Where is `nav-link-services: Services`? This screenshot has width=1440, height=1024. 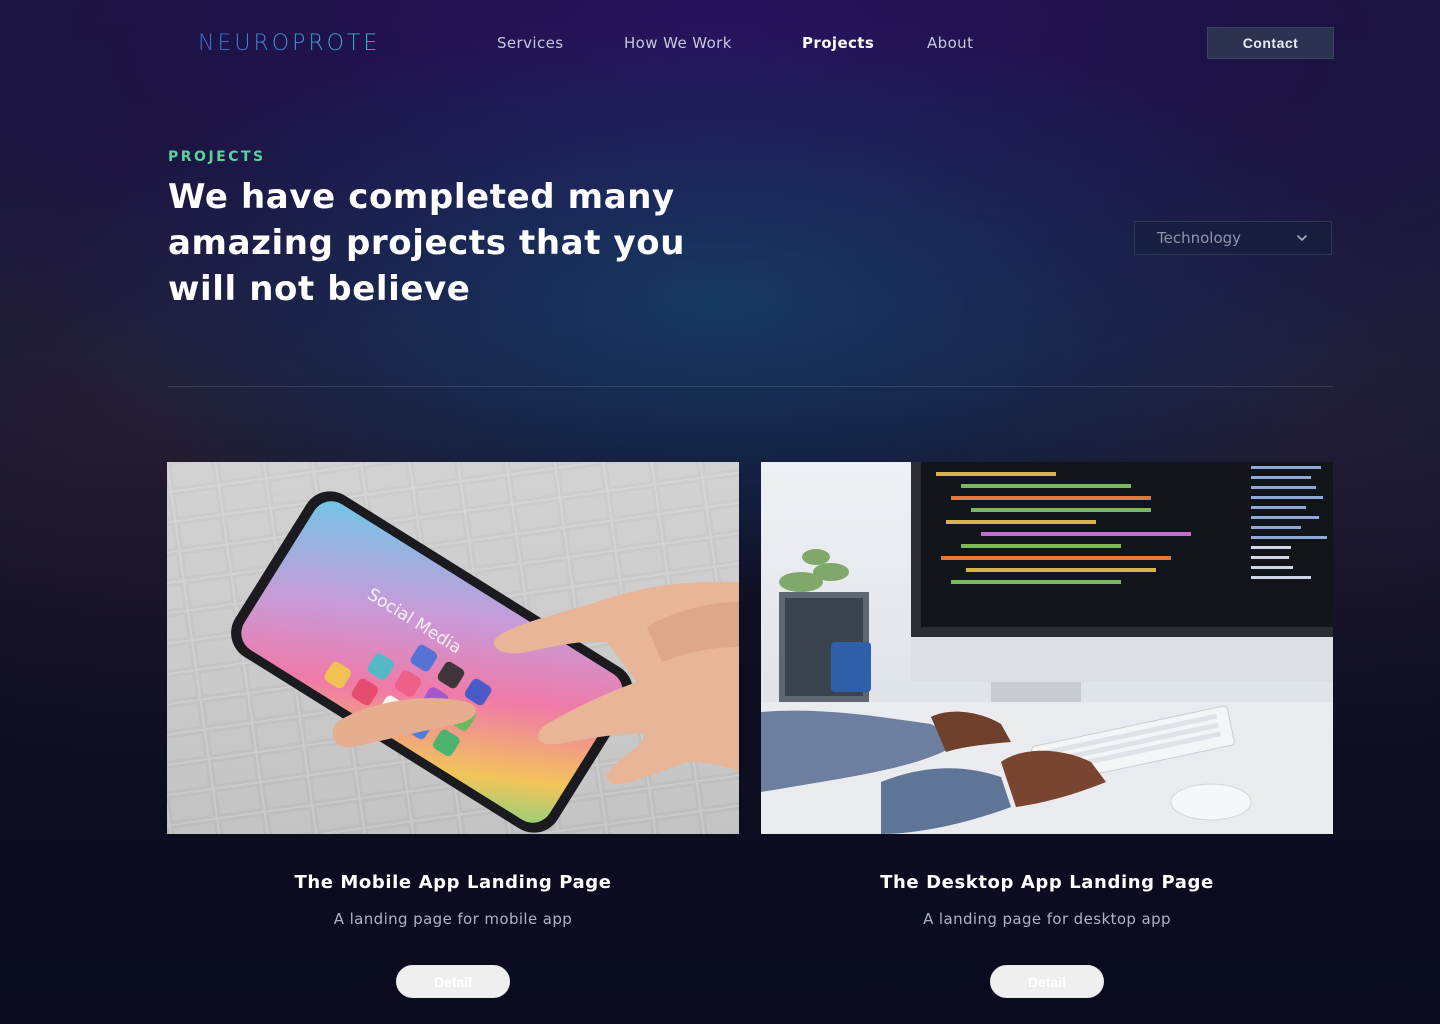
nav-link-services: Services is located at coordinates (530, 43).